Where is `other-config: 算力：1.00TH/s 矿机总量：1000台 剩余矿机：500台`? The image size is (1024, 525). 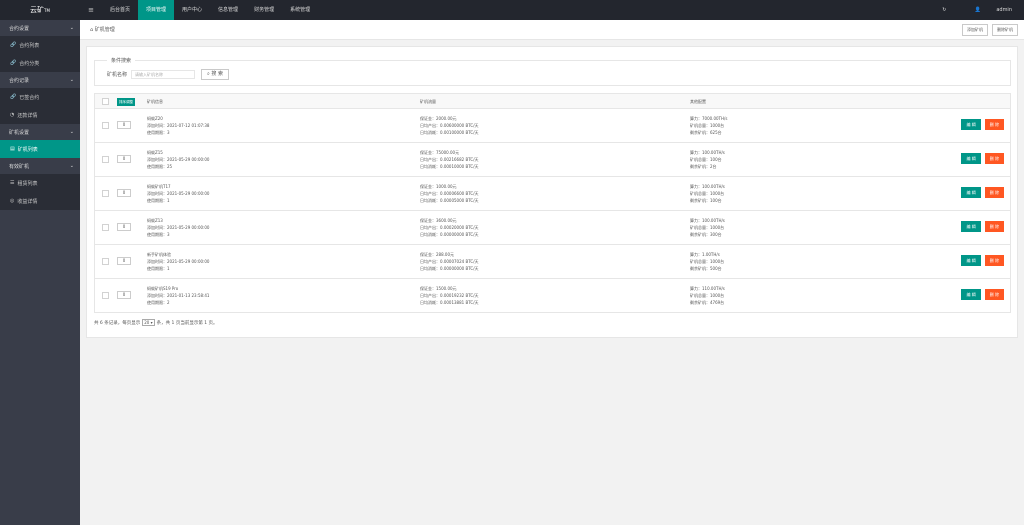
other-config: 算力：1.00TH/s 矿机总量：1000台 剩余矿机：500台 is located at coordinates (707, 261).